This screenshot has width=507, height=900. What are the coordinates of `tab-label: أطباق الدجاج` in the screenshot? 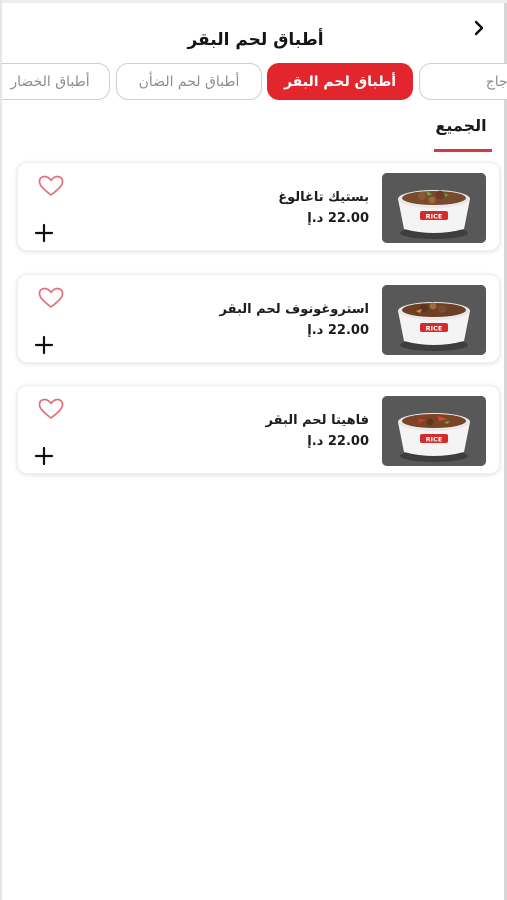 It's located at (496, 81).